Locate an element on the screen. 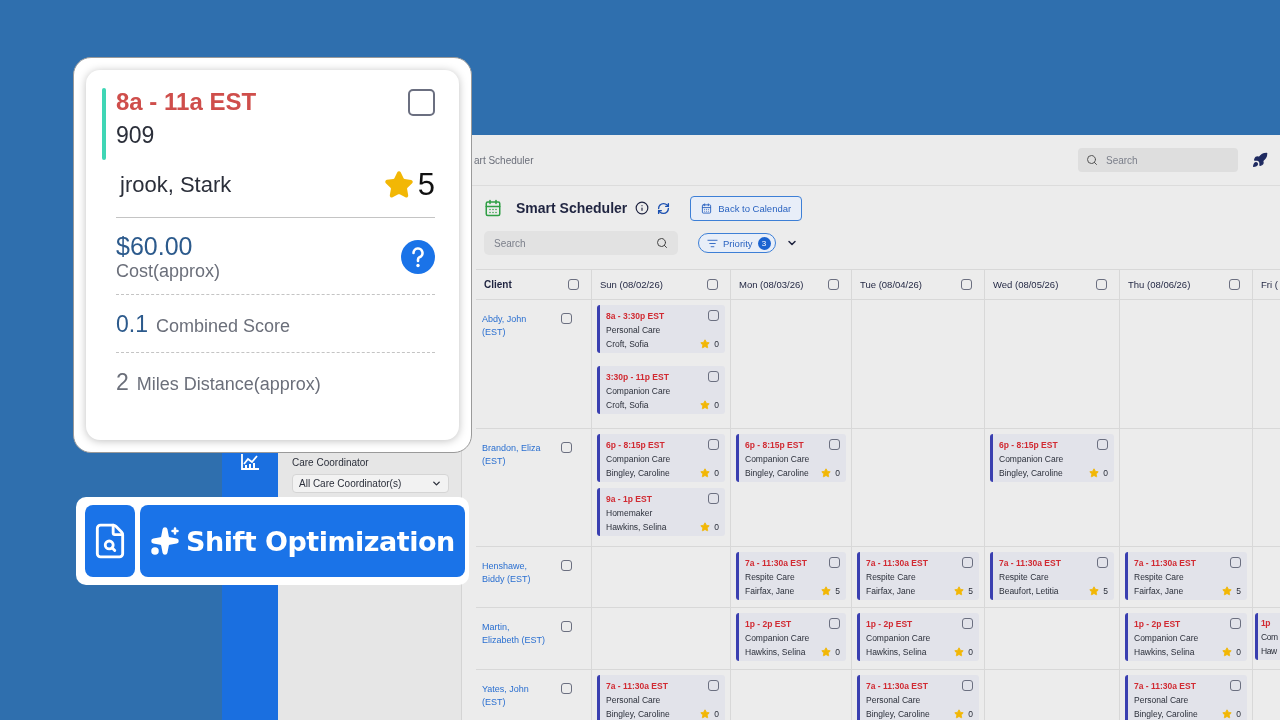 This screenshot has width=1280, height=720. coordinator-select: All Care Coordinator(s) is located at coordinates (370, 483).